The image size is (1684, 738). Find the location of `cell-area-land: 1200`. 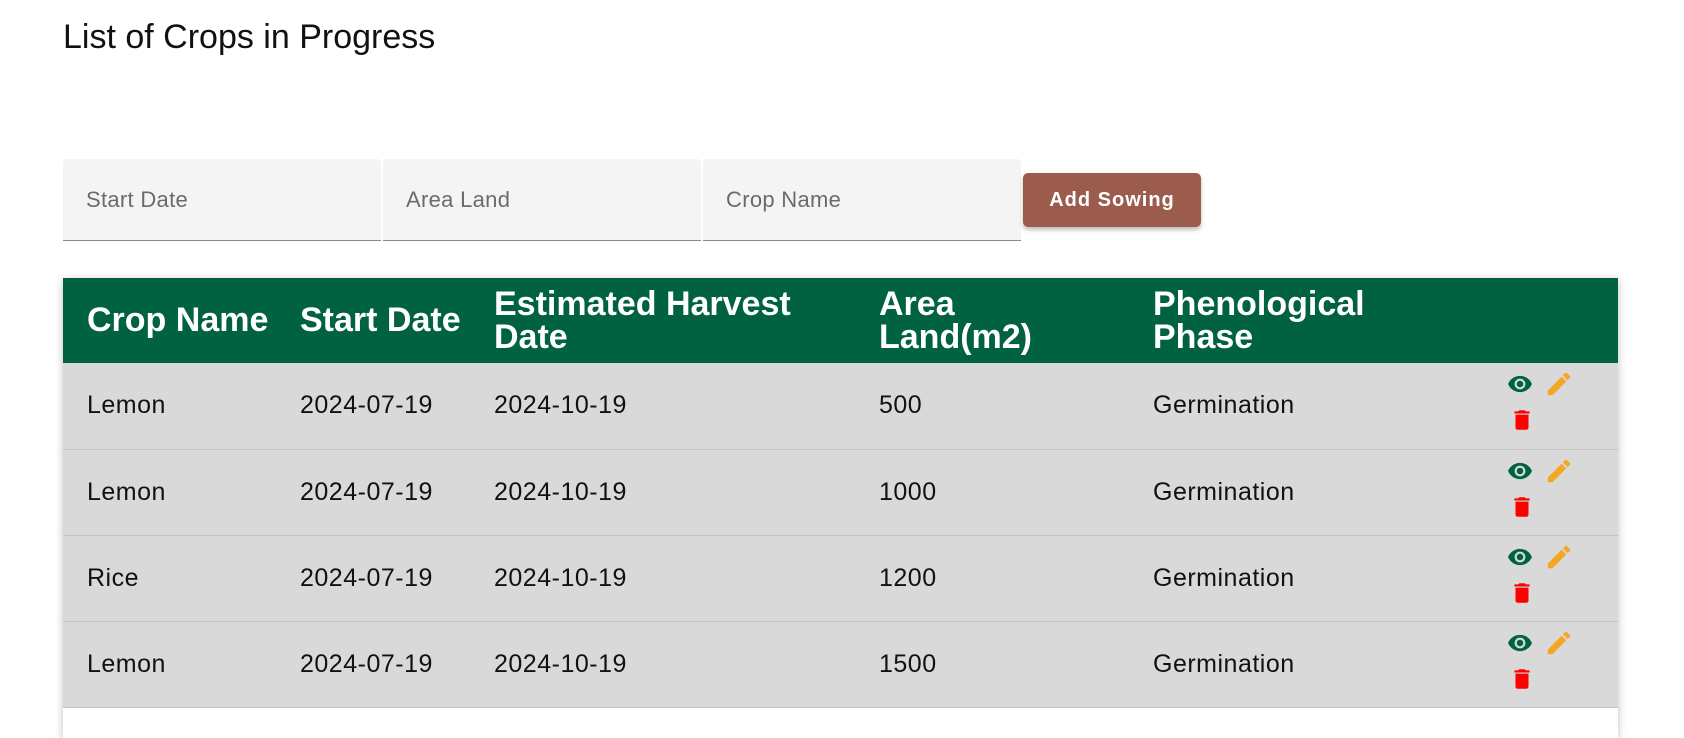

cell-area-land: 1200 is located at coordinates (908, 577).